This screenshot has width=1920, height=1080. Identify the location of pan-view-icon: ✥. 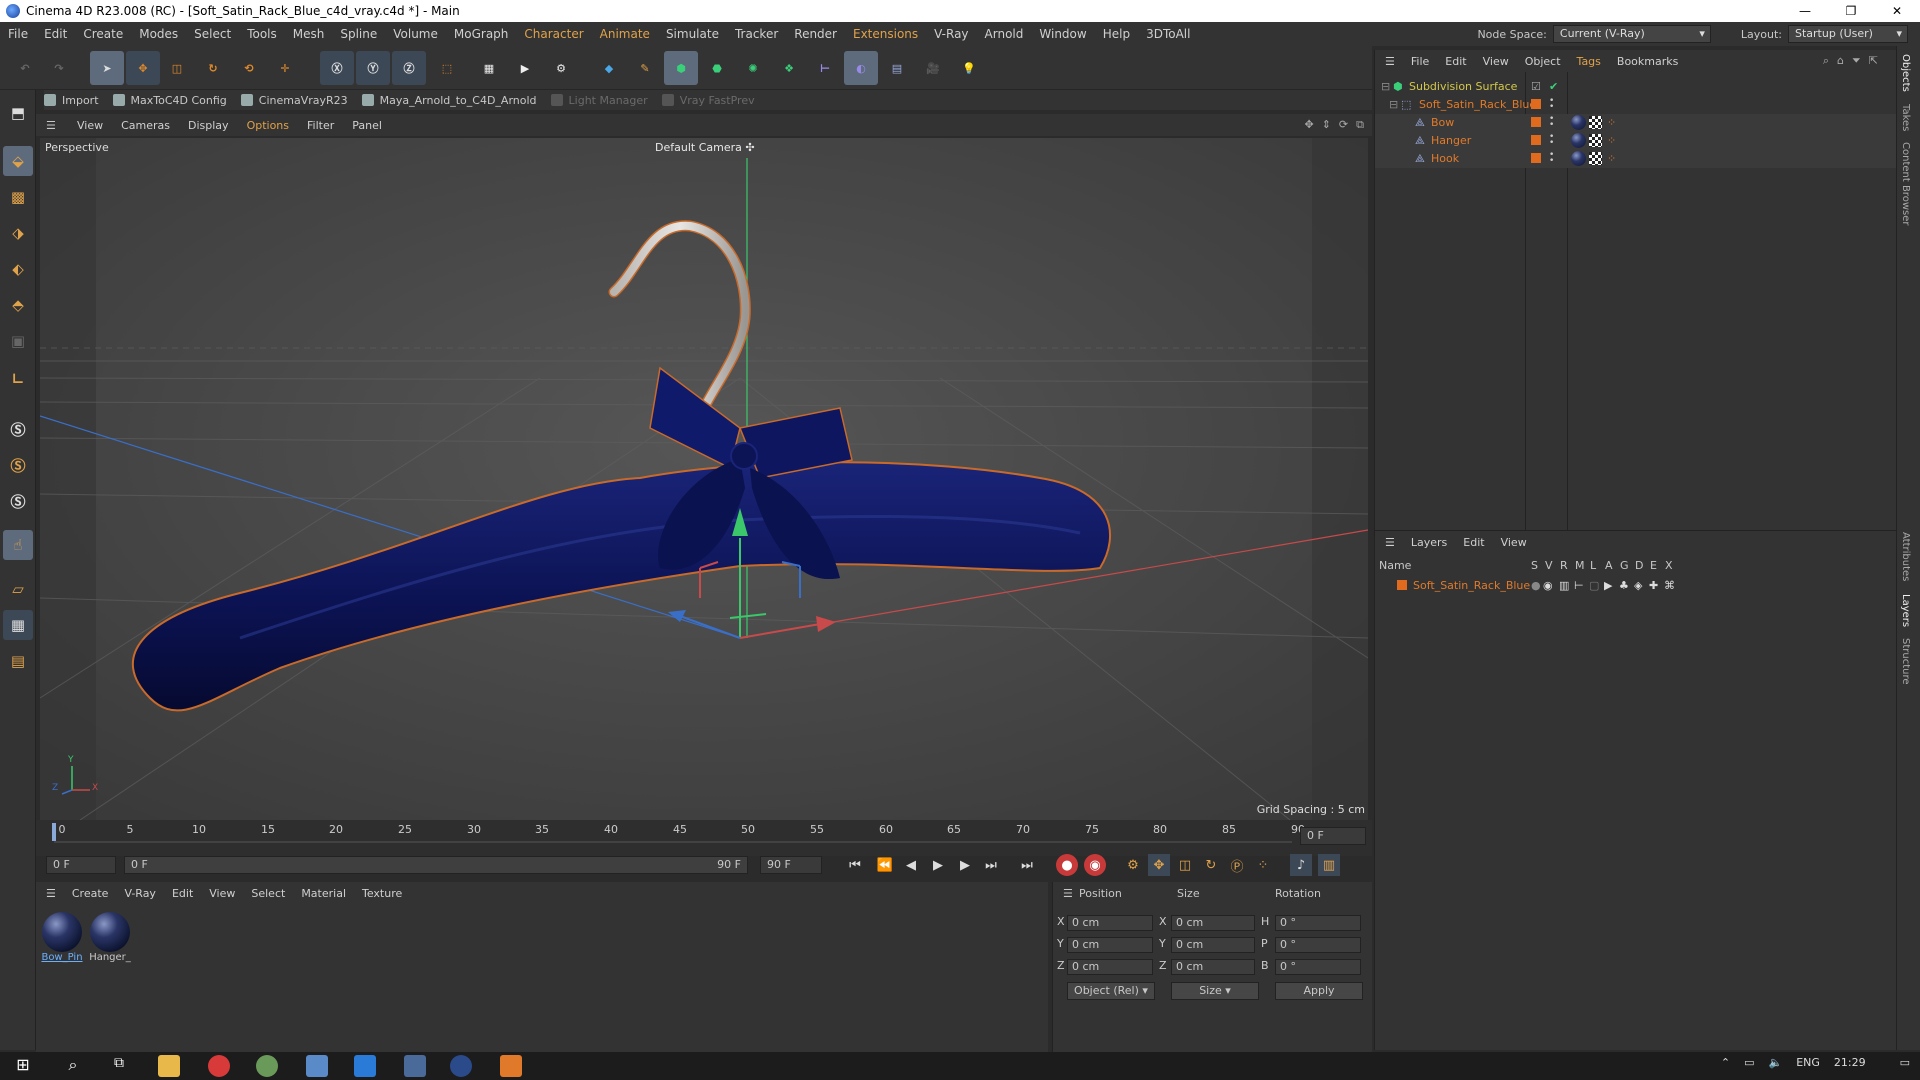
(1308, 125).